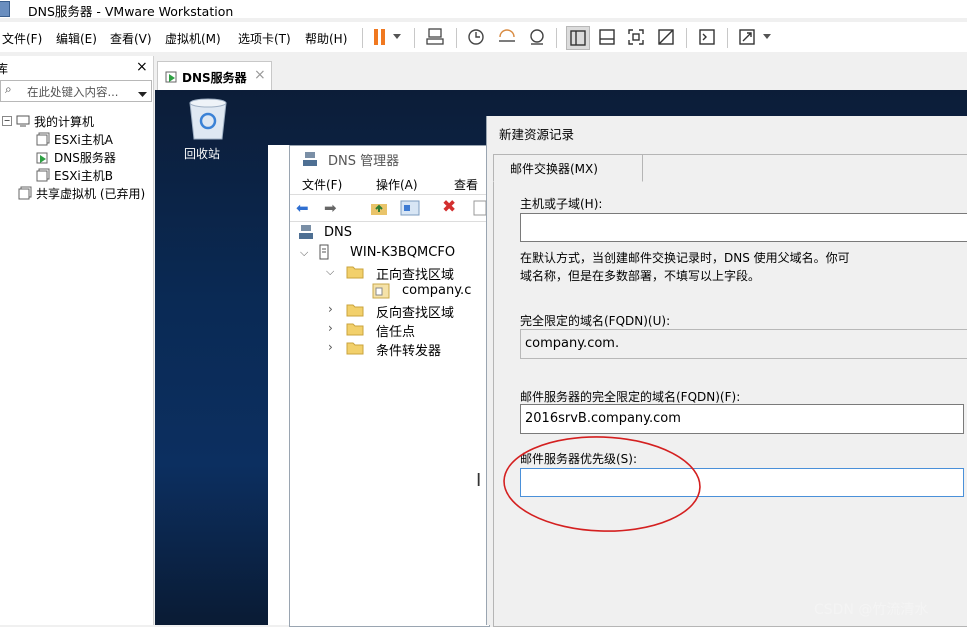  Describe the element at coordinates (595, 321) in the screenshot. I see `fqdn-label: 完全限定的域名(FQDN)(U):` at that location.